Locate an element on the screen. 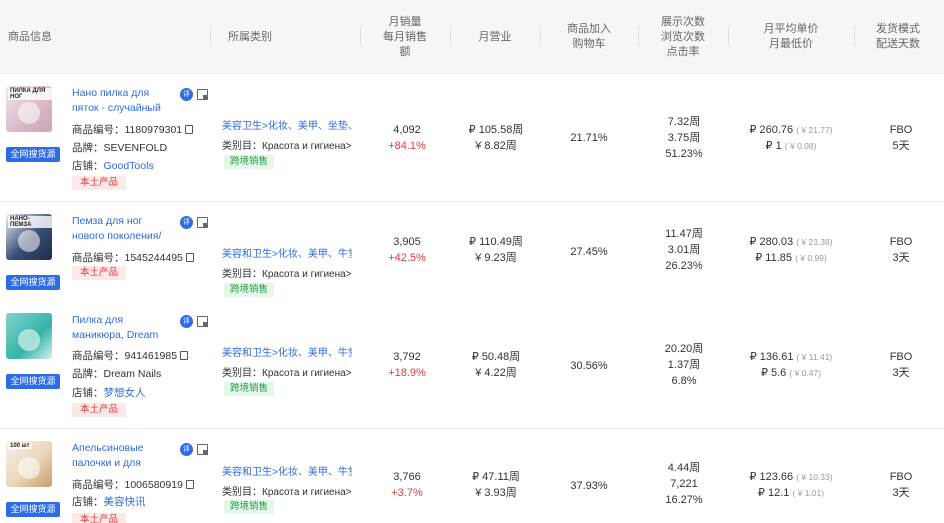 Image resolution: width=944 pixels, height=523 pixels. sales-growth: +84.1% is located at coordinates (407, 146).